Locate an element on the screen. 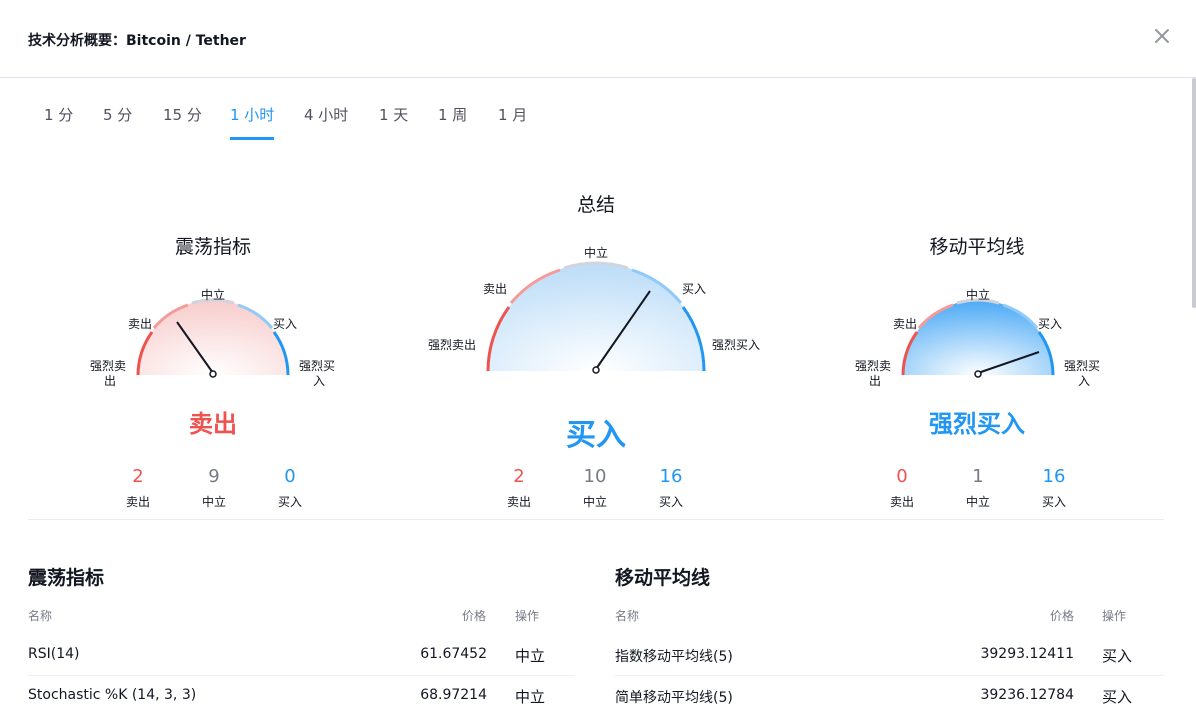  ma-label-sell: 卖出 is located at coordinates (905, 324).